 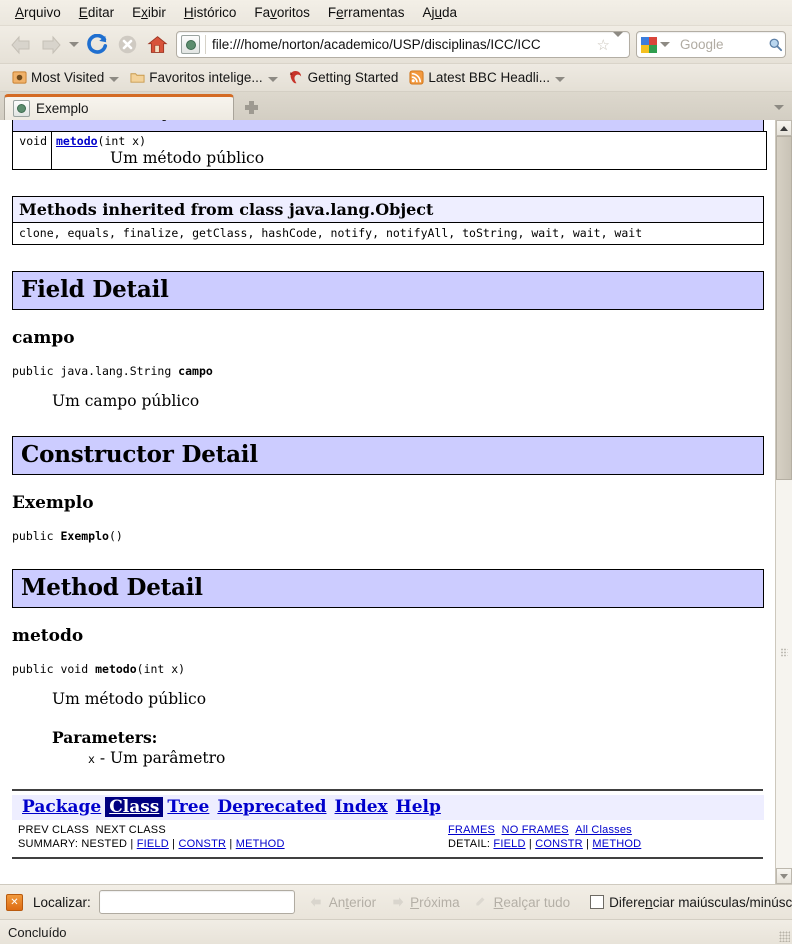 What do you see at coordinates (775, 44) in the screenshot?
I see `magnifier-icon` at bounding box center [775, 44].